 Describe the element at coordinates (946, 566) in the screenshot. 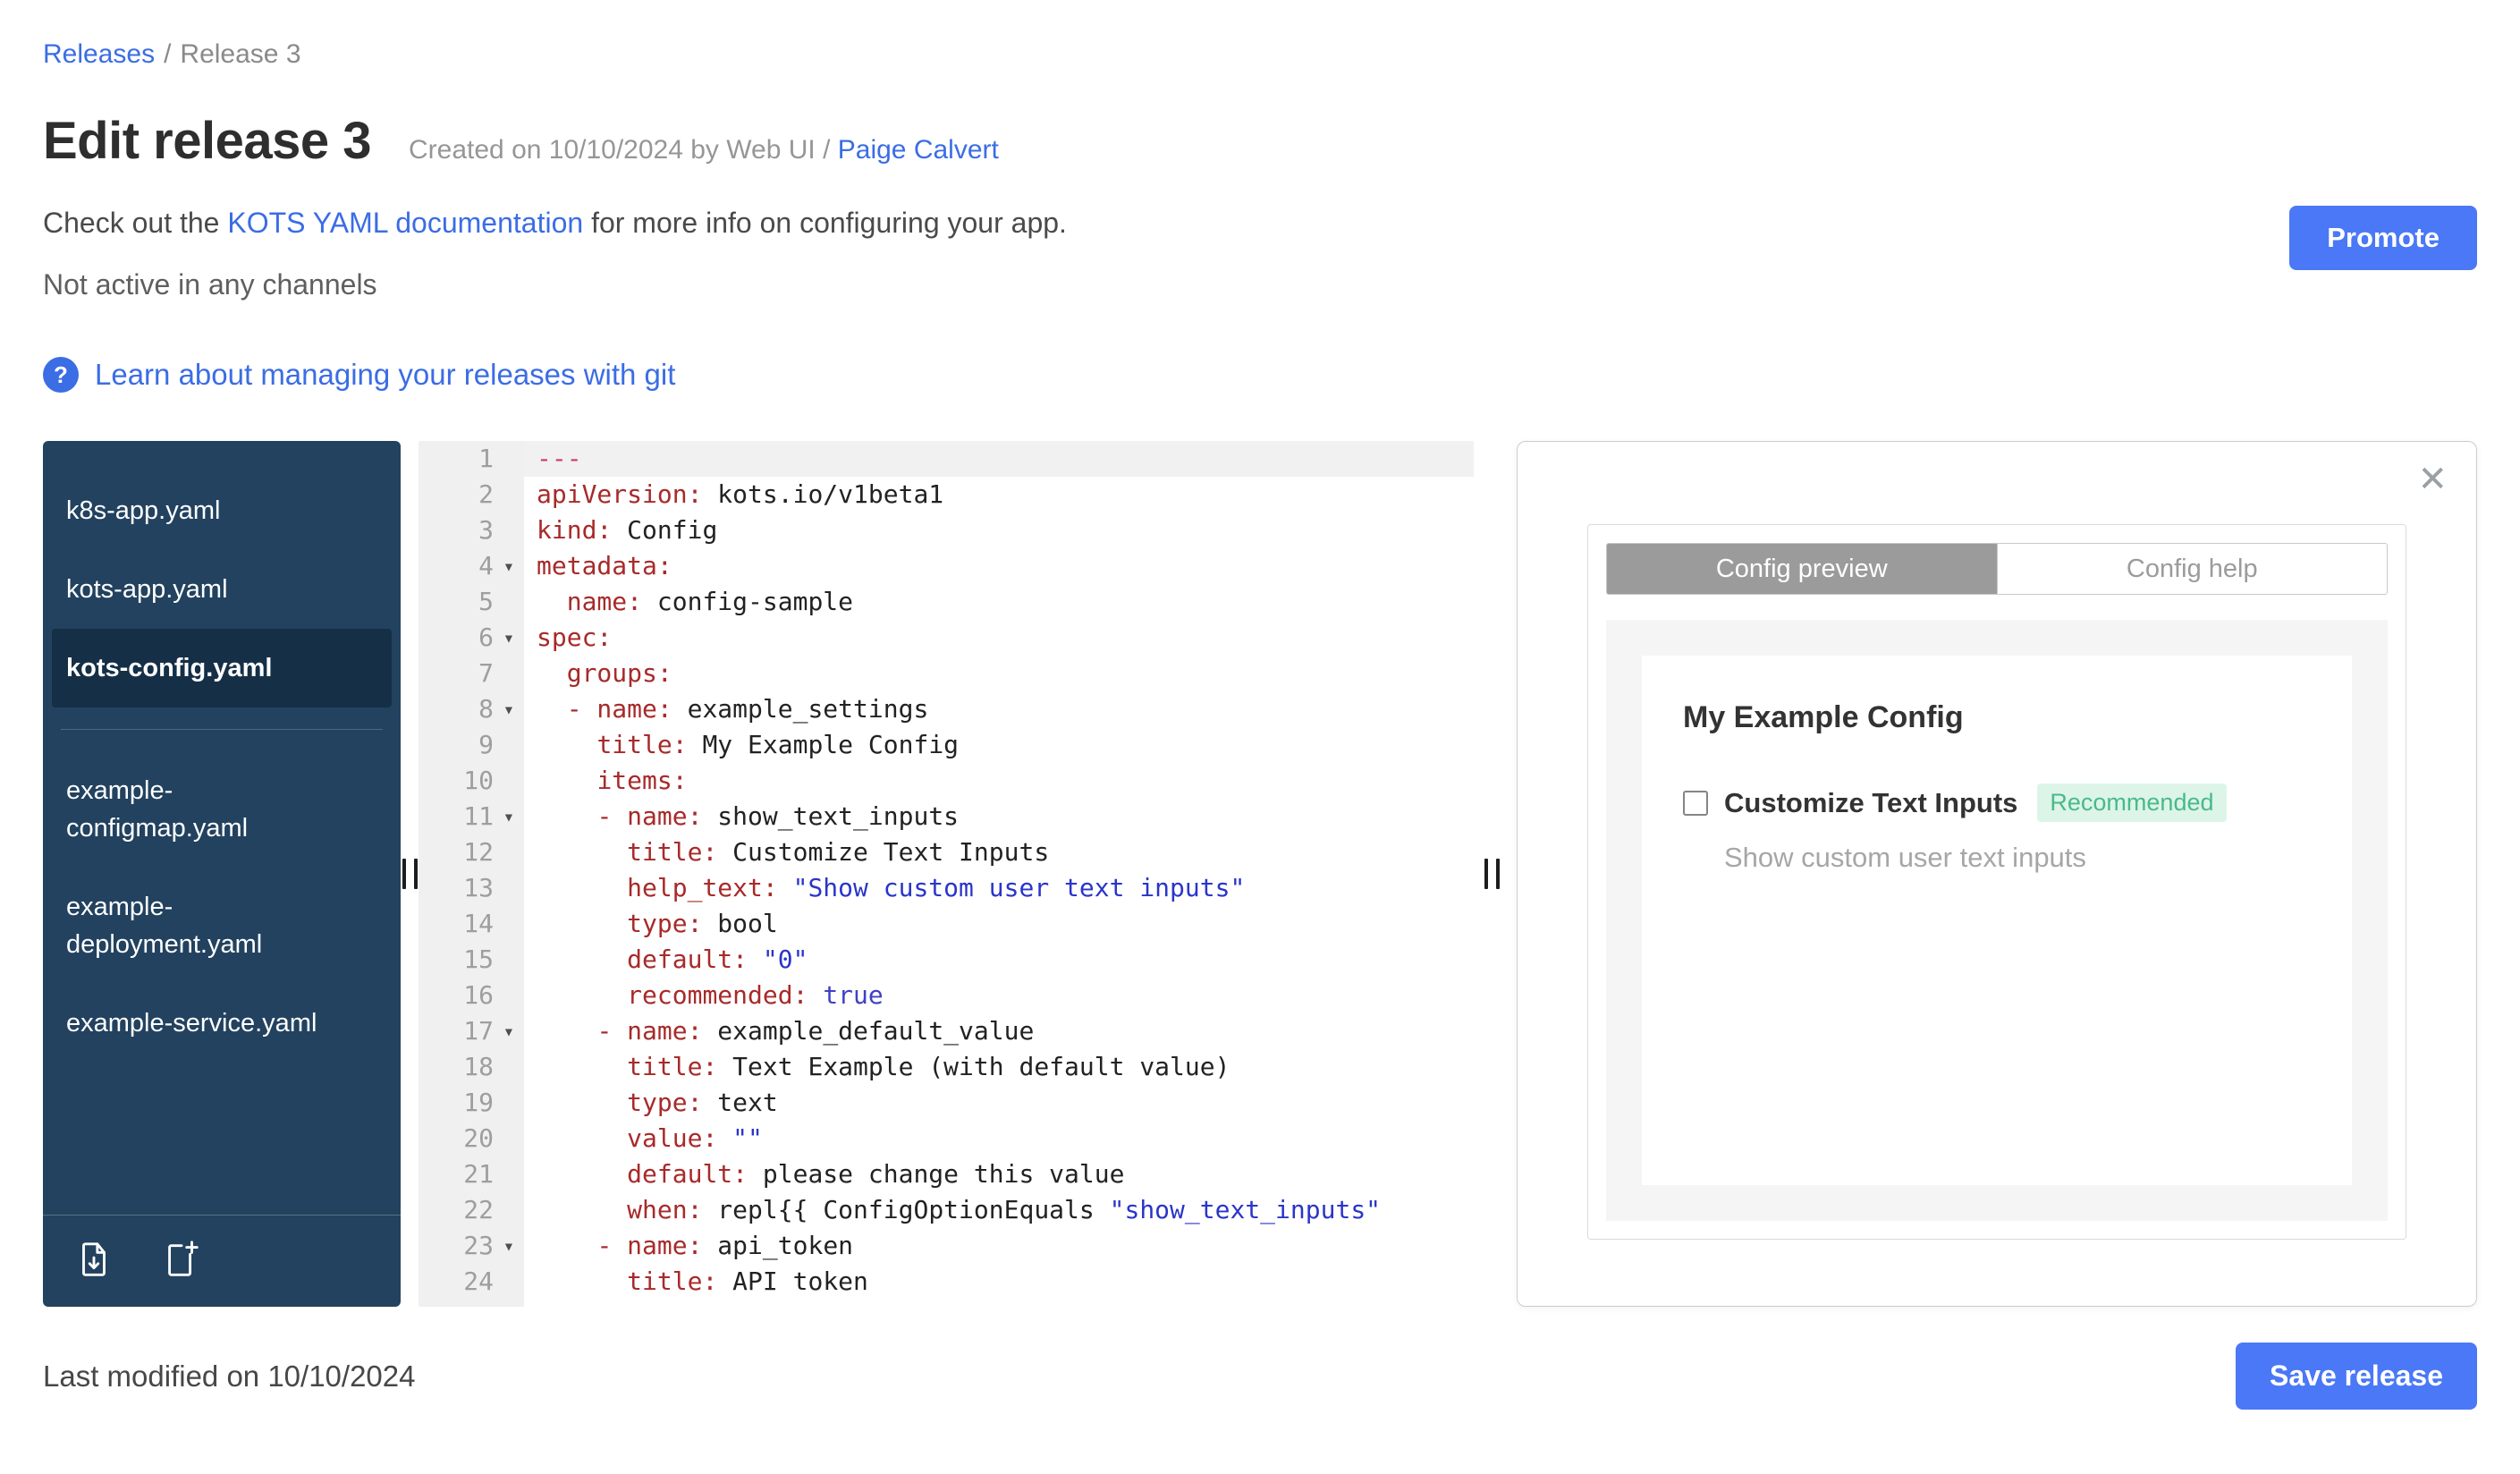

I see `code-line-4: 4 ▾ metadata:` at that location.